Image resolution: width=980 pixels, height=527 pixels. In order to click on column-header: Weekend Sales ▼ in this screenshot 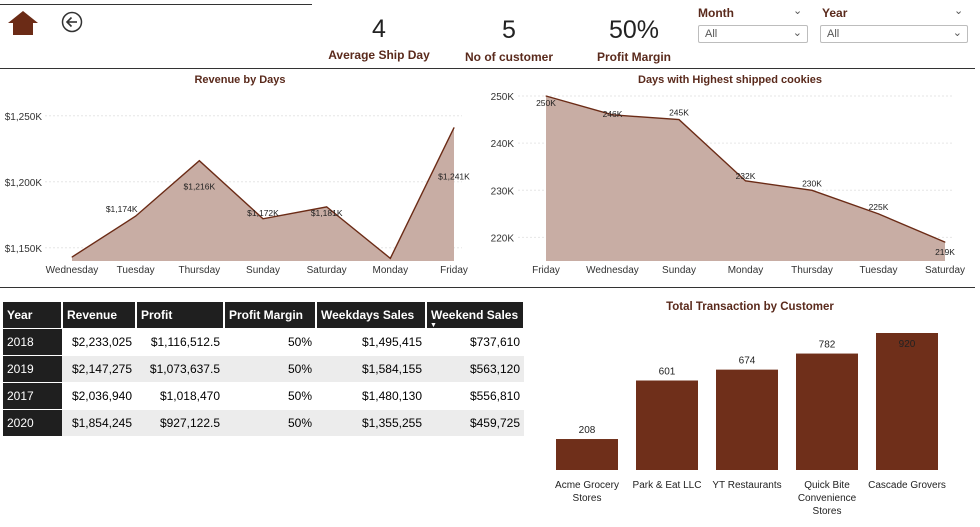, I will do `click(475, 315)`.